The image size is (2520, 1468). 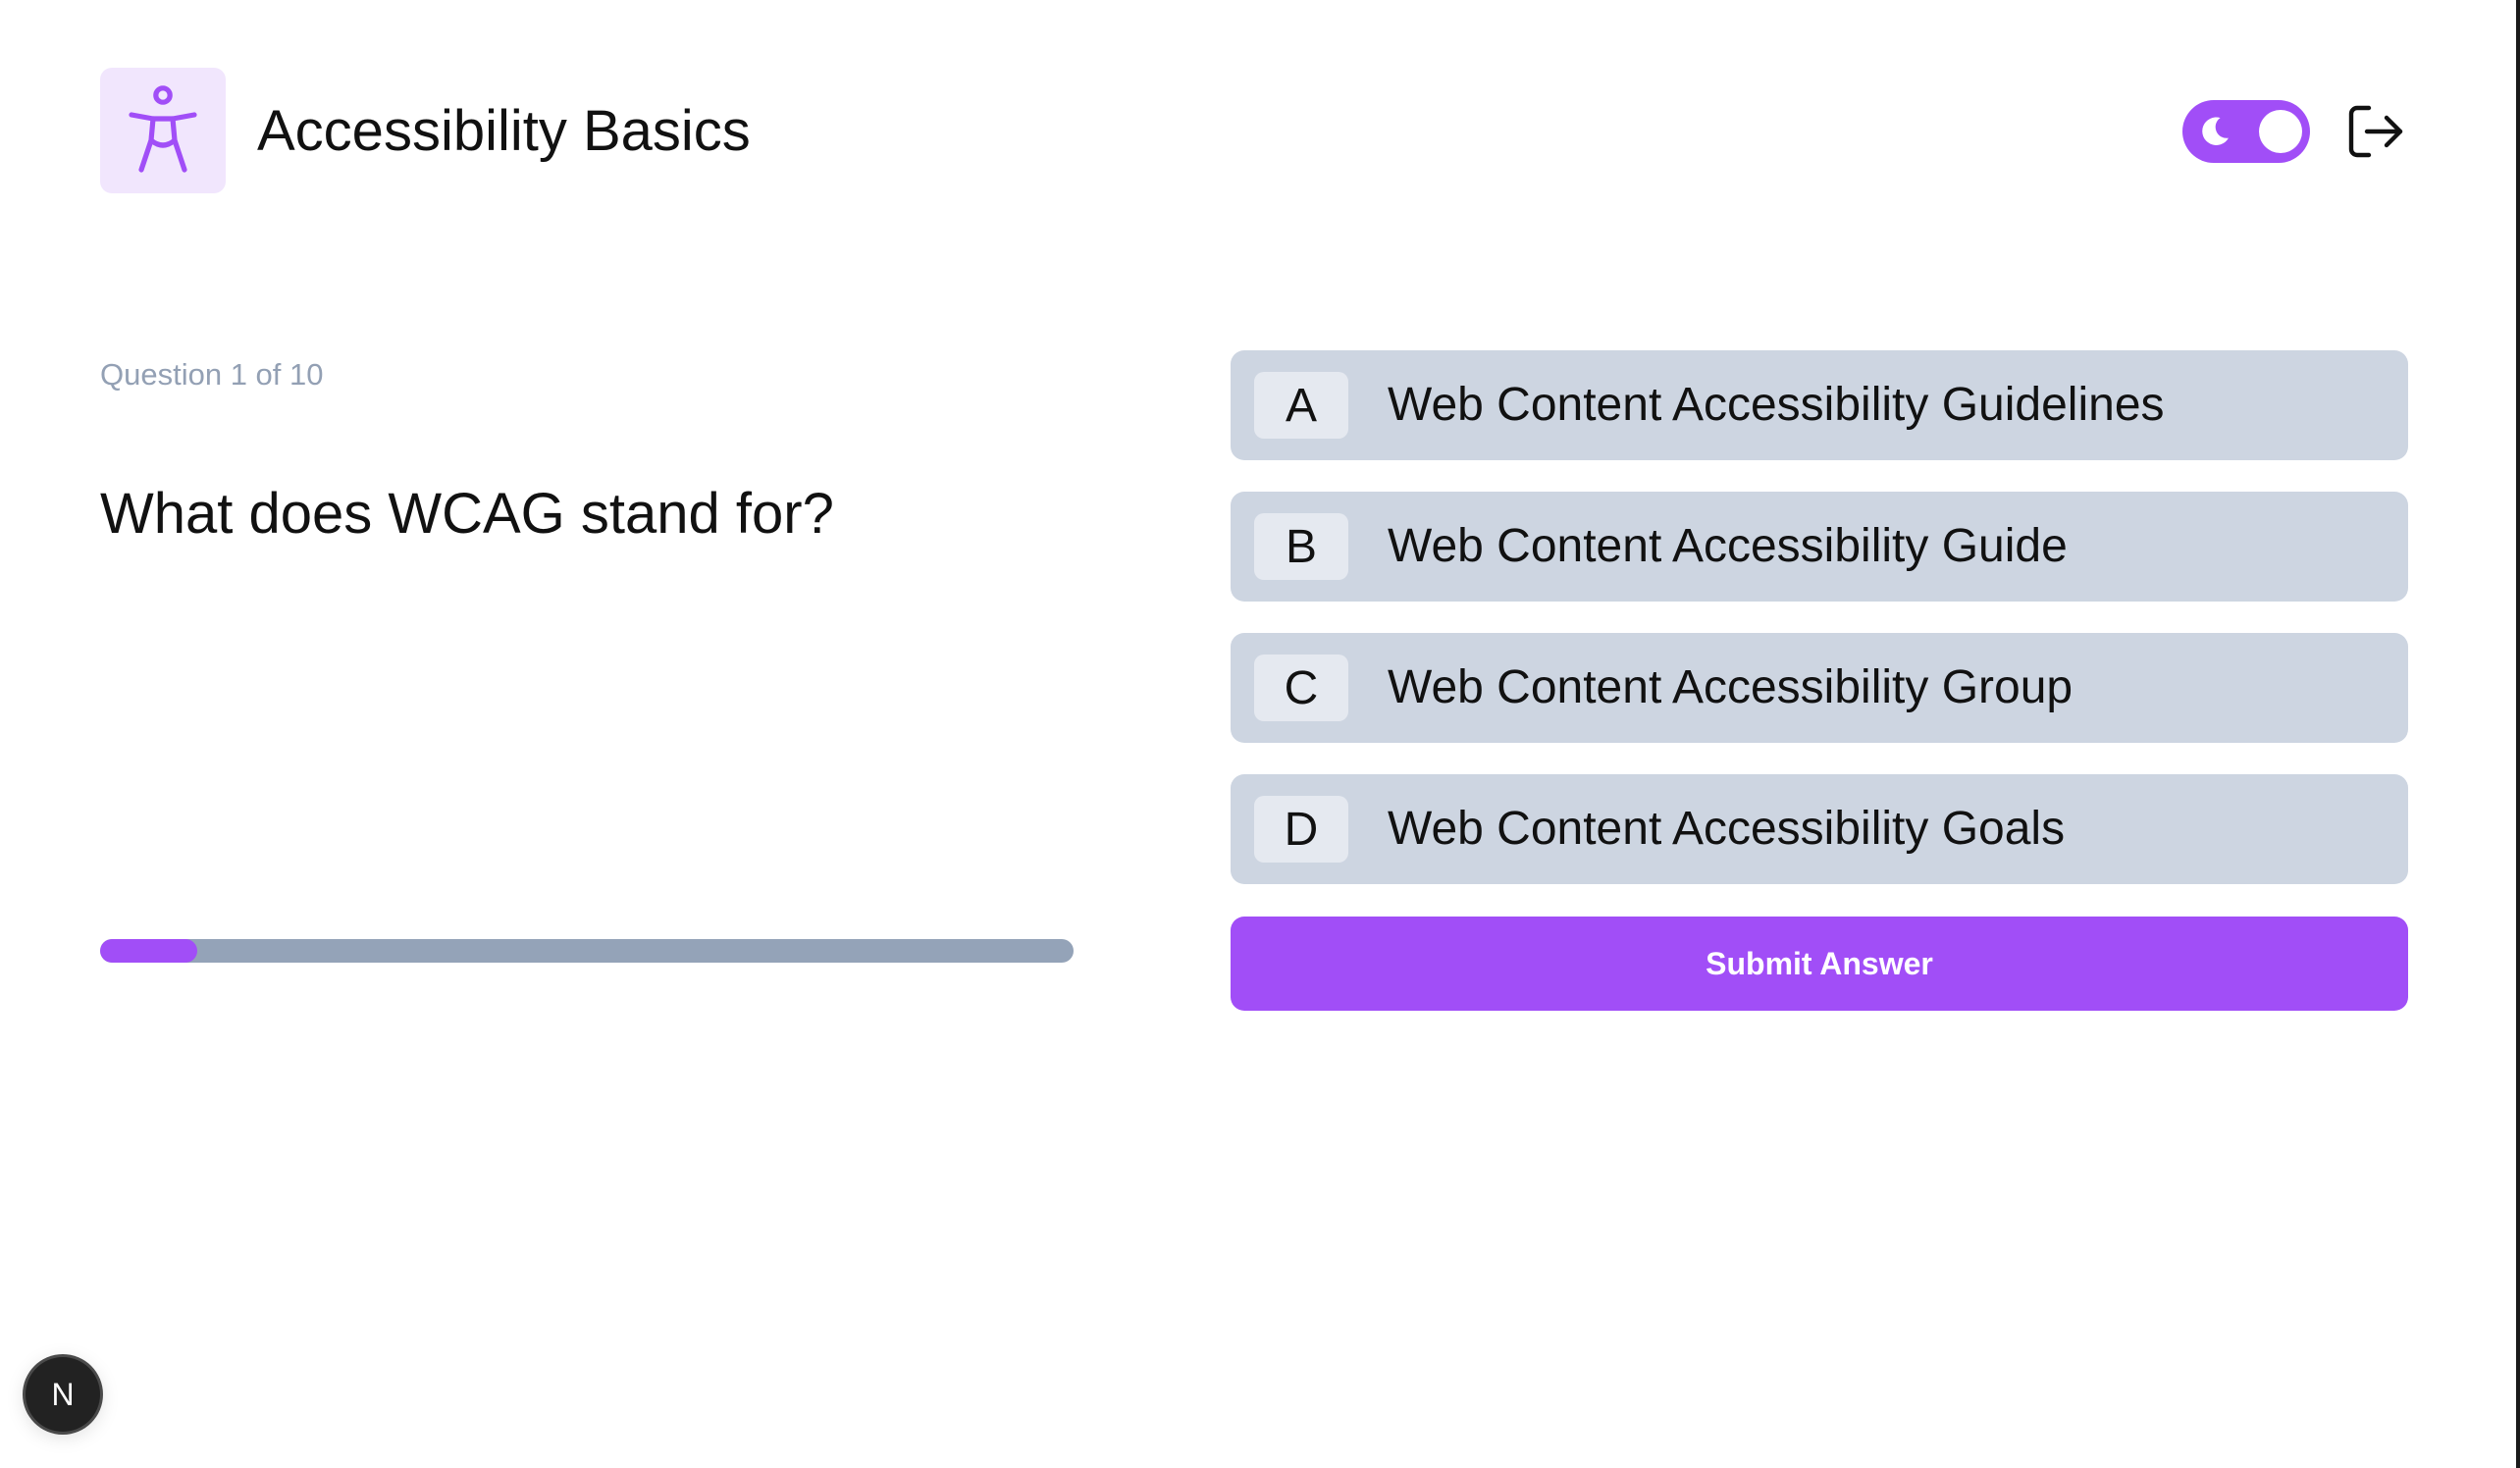 I want to click on answer-option-c: C Web Content Accessibility Group, so click(x=1819, y=688).